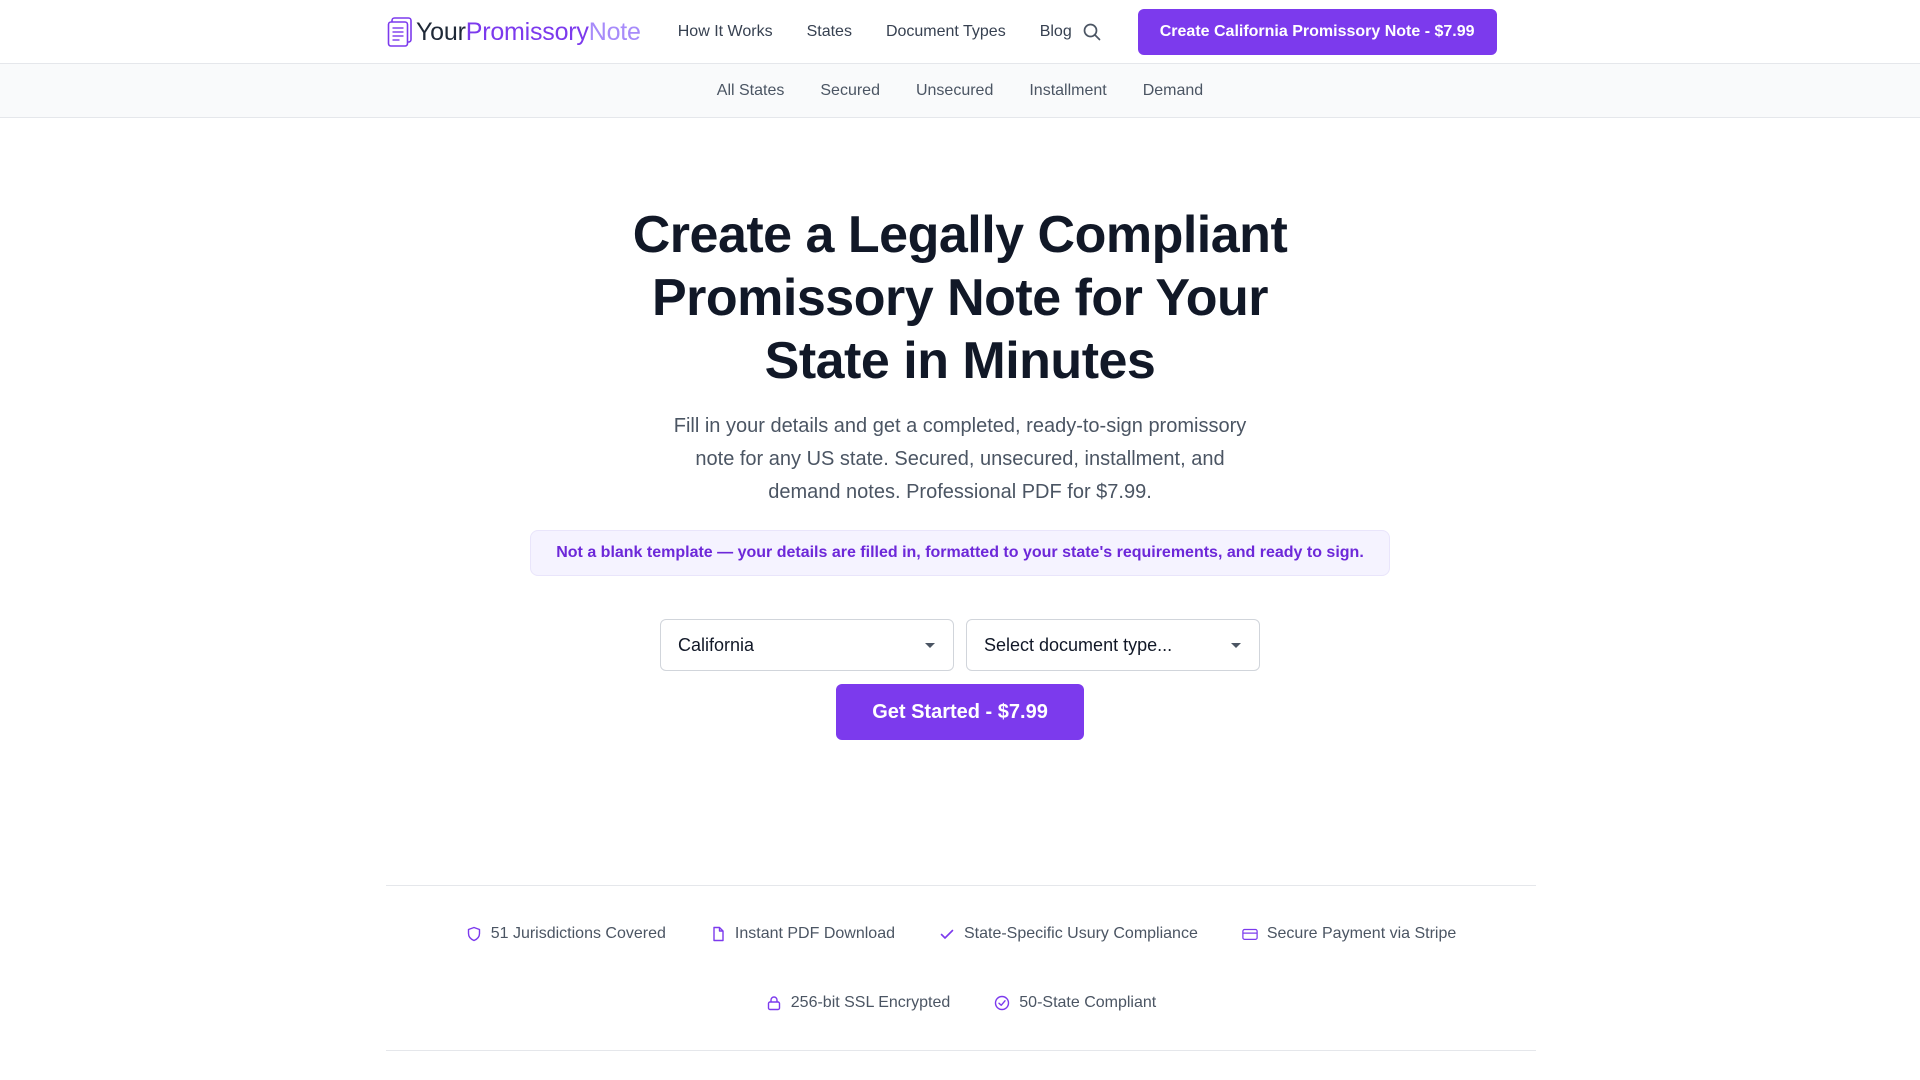 Image resolution: width=1920 pixels, height=1080 pixels. What do you see at coordinates (1250, 934) in the screenshot?
I see `credit-card-icon` at bounding box center [1250, 934].